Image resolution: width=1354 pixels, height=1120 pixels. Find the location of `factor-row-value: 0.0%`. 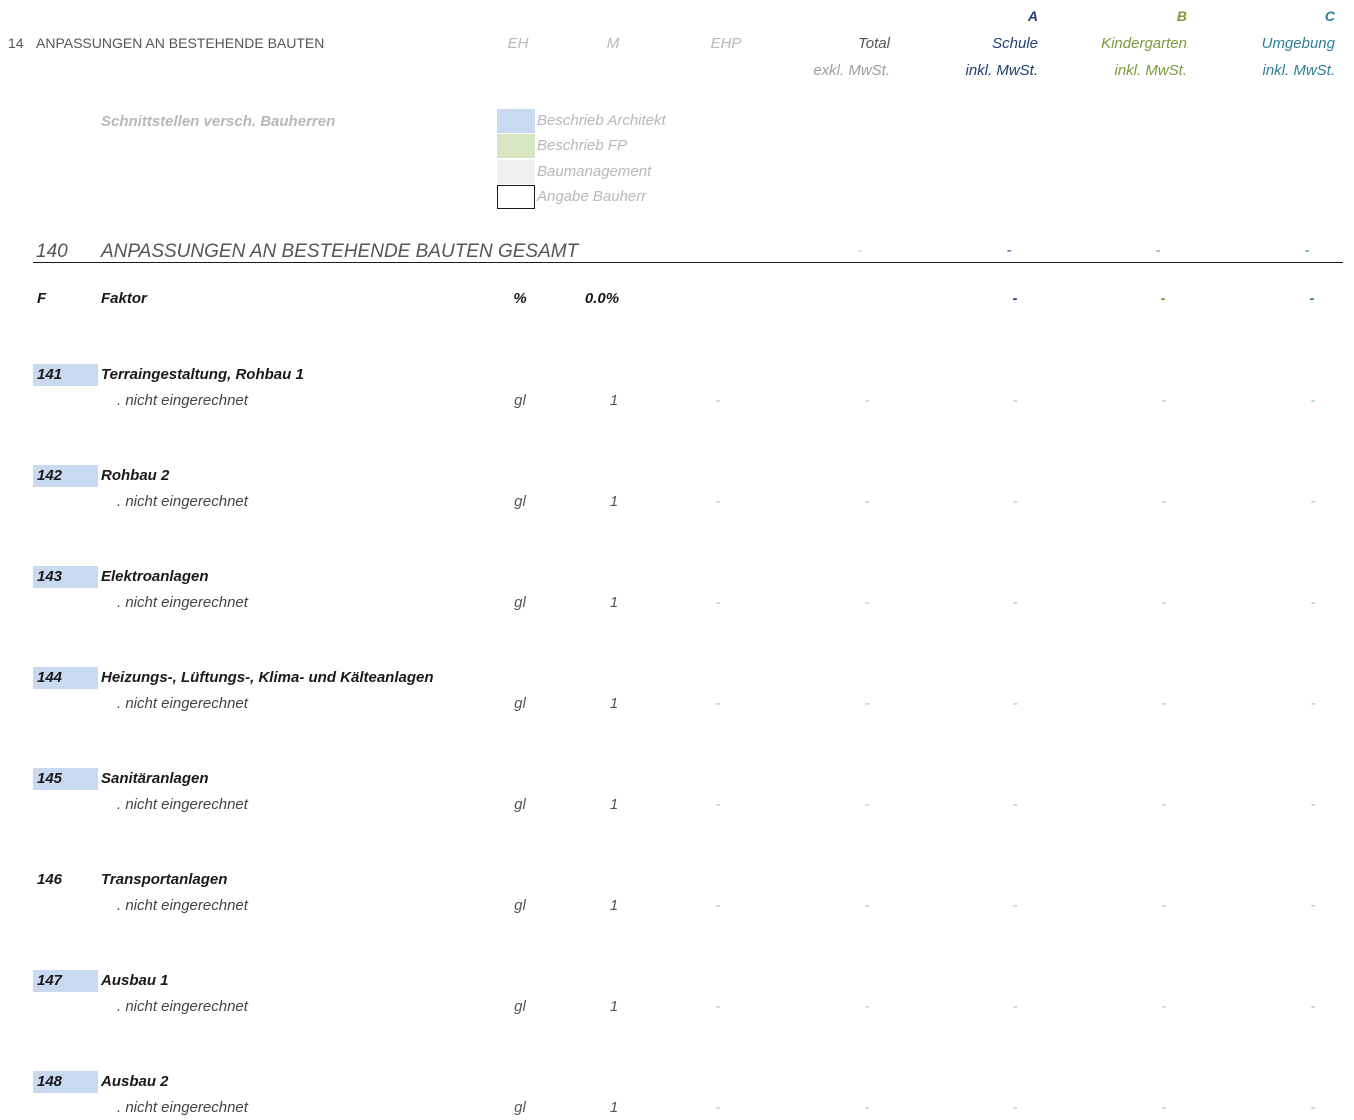

factor-row-value: 0.0% is located at coordinates (602, 298).